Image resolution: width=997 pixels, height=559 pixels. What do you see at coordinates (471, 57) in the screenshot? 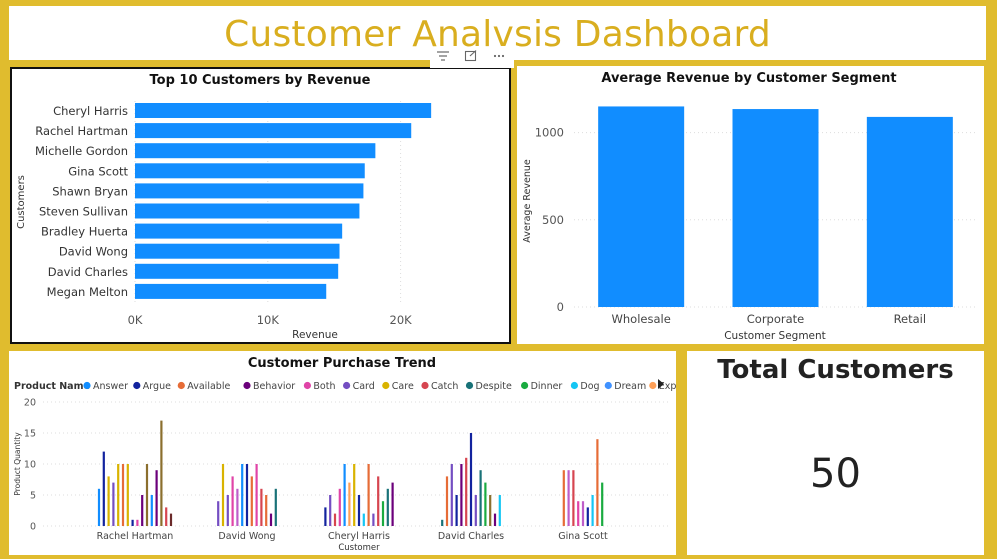
I see `focus-mode-icon` at bounding box center [471, 57].